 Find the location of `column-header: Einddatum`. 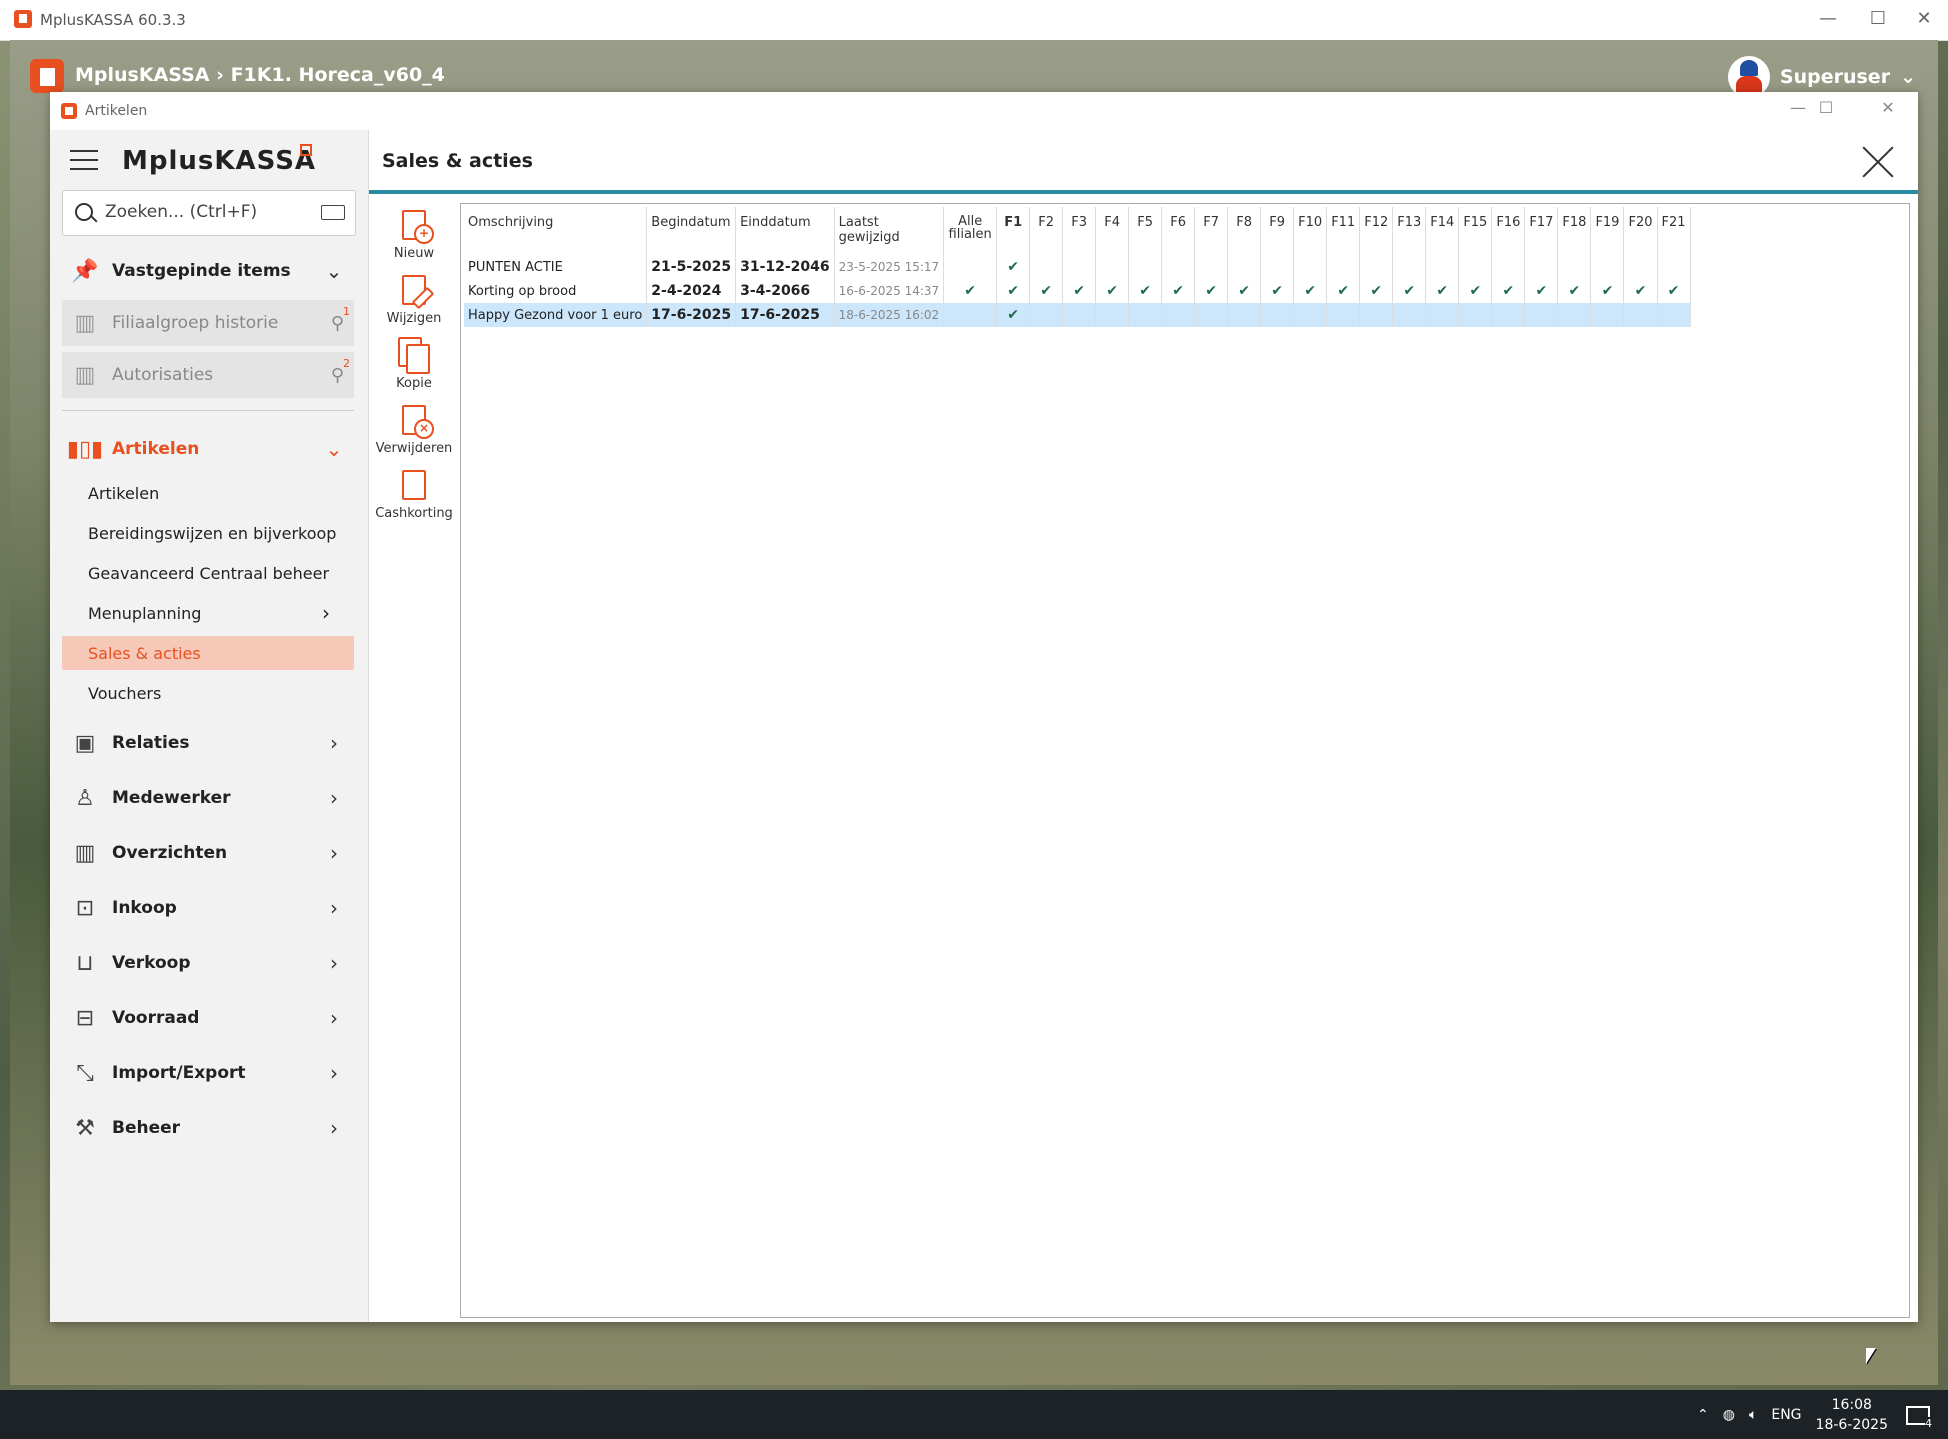

column-header: Einddatum is located at coordinates (785, 231).